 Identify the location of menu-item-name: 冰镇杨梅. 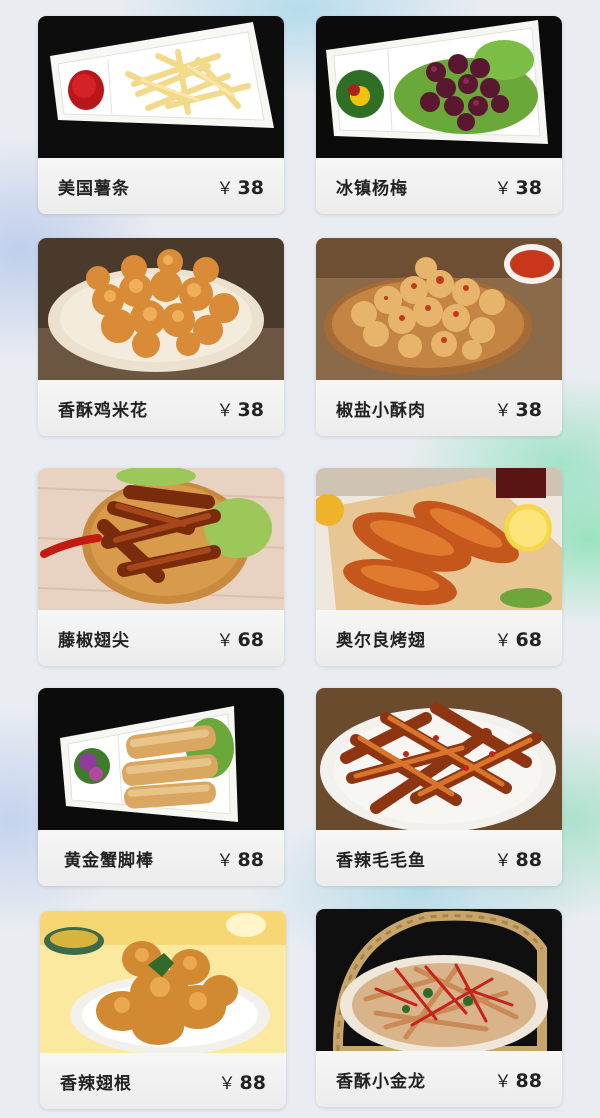
(372, 188).